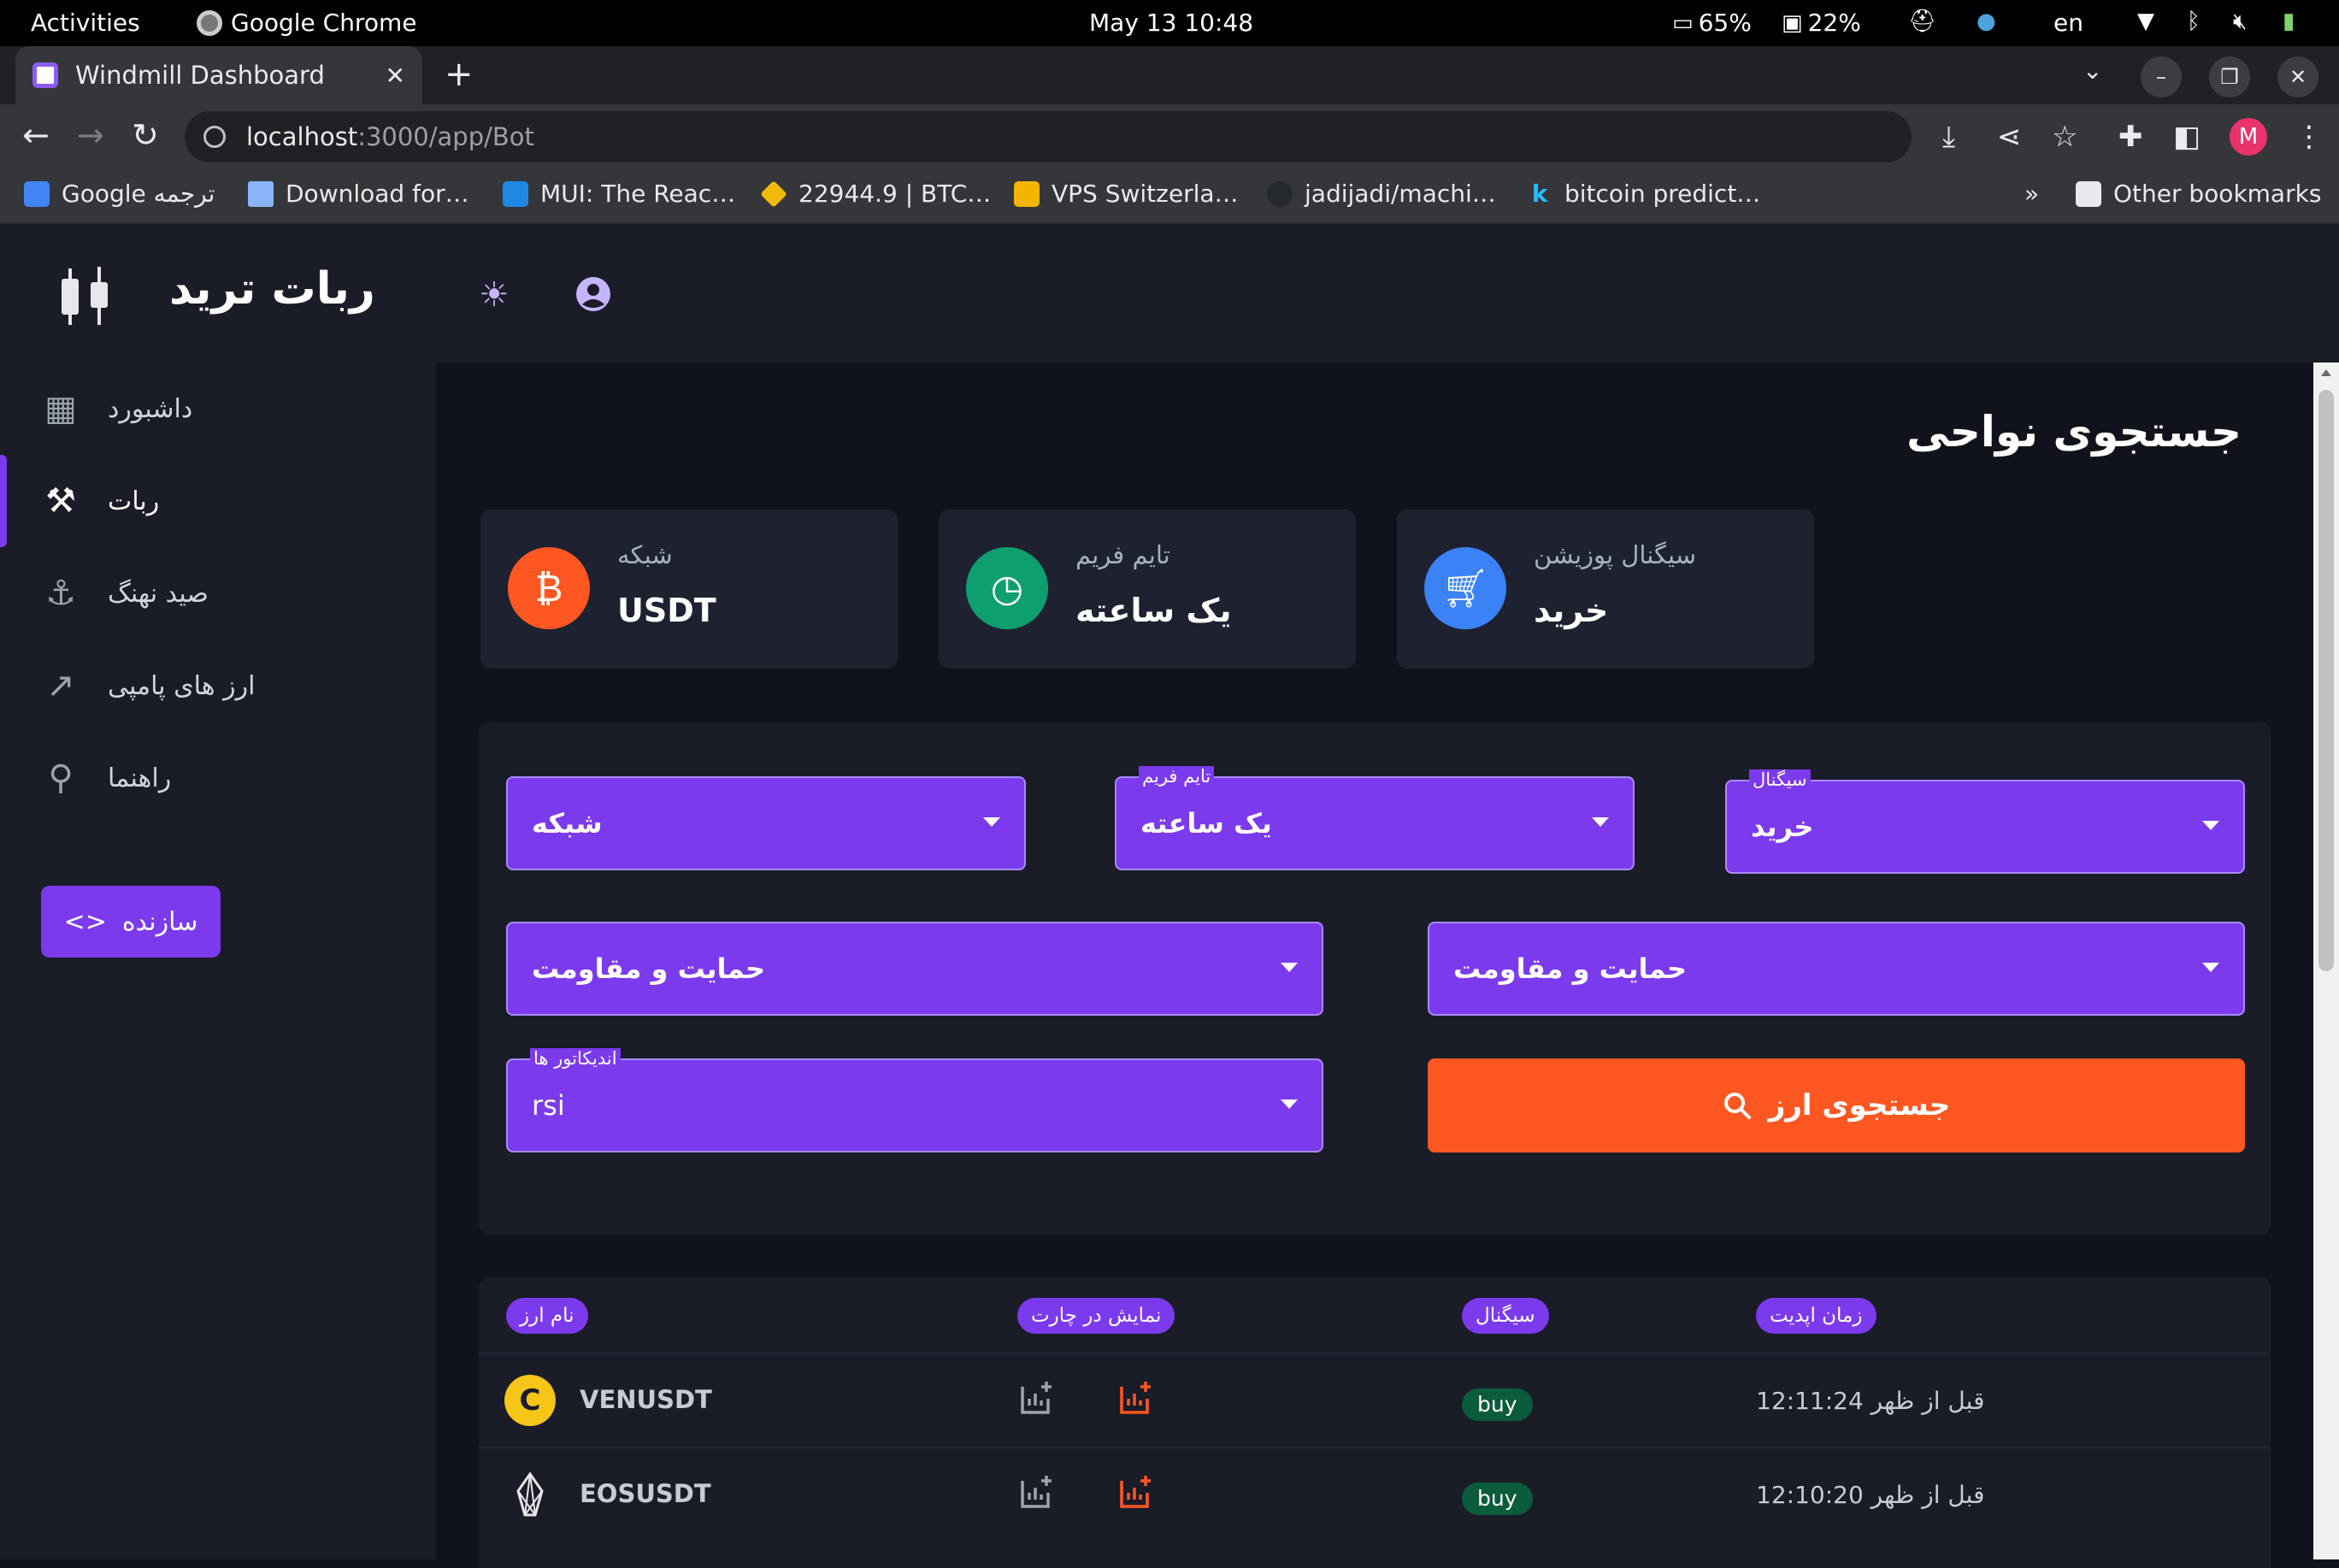  Describe the element at coordinates (1683, 22) in the screenshot. I see `battery-icon: ▭` at that location.